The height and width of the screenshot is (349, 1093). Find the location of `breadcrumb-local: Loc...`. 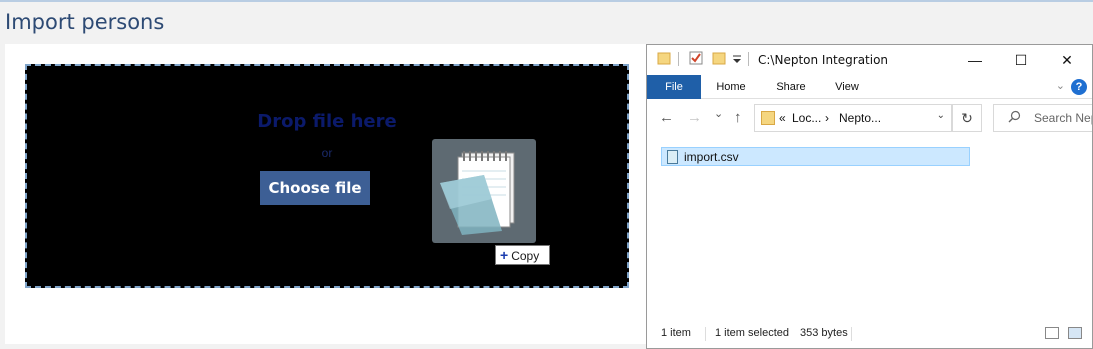

breadcrumb-local: Loc... is located at coordinates (806, 118).